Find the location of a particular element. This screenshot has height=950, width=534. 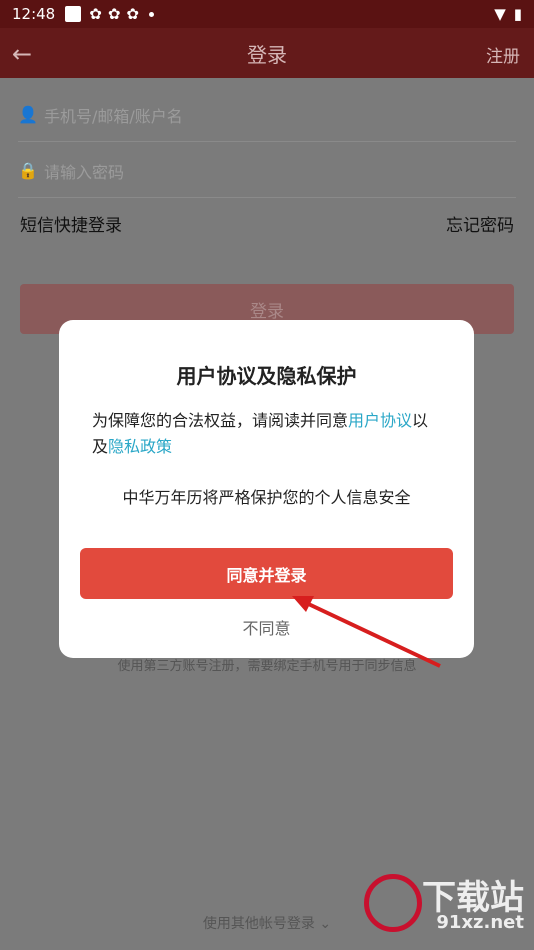

user-icon: 👤 is located at coordinates (28, 114).